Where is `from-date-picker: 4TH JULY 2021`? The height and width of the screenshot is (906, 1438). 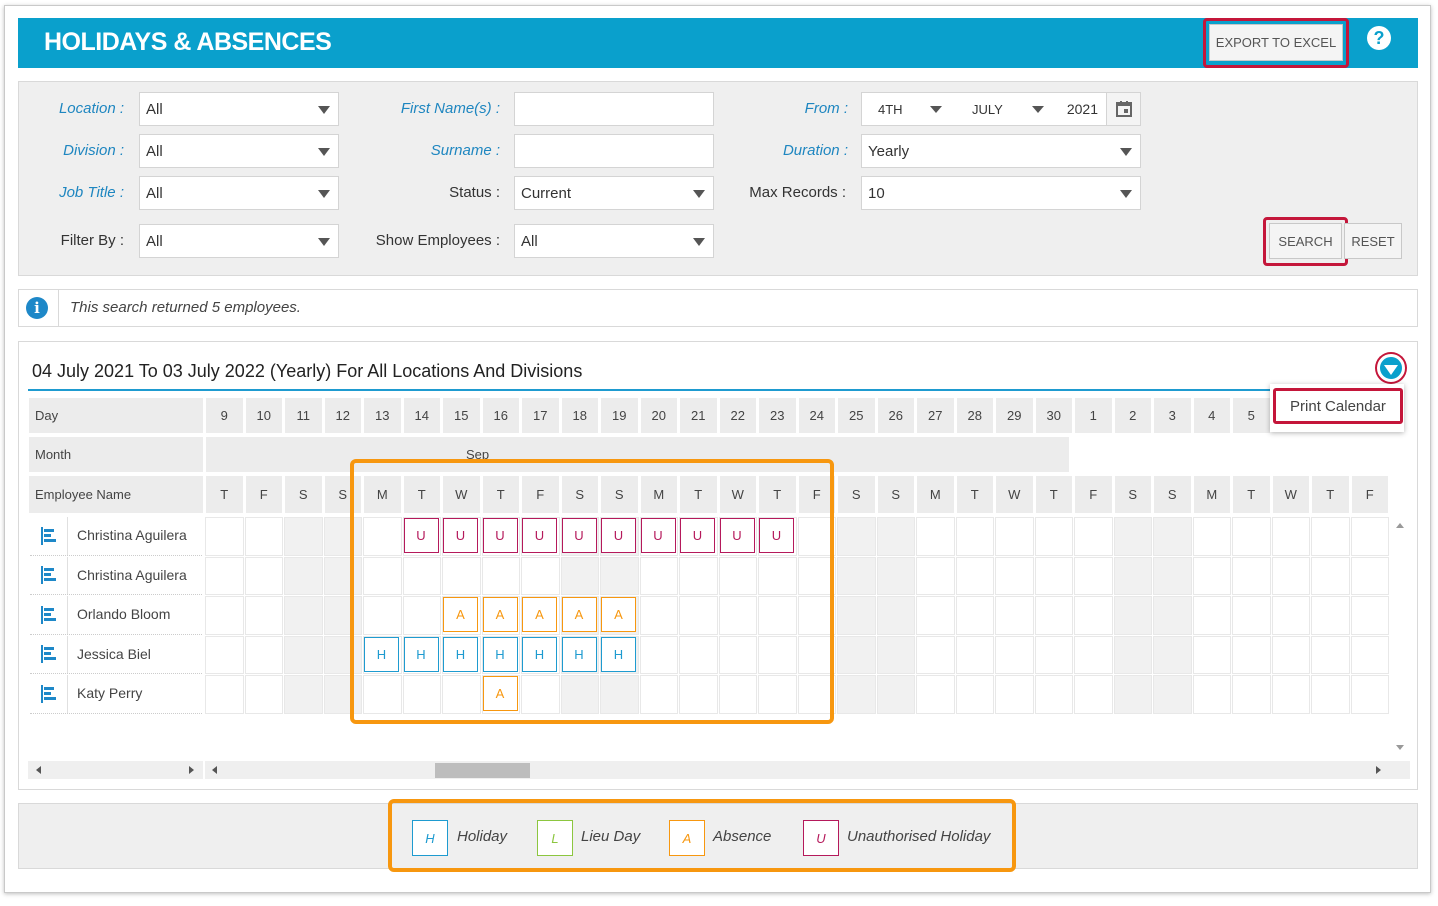
from-date-picker: 4TH JULY 2021 is located at coordinates (1001, 109).